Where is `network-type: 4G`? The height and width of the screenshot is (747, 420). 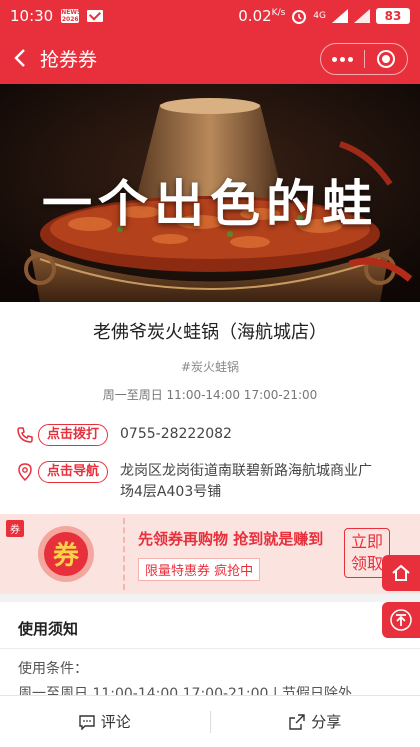
network-type: 4G is located at coordinates (319, 16).